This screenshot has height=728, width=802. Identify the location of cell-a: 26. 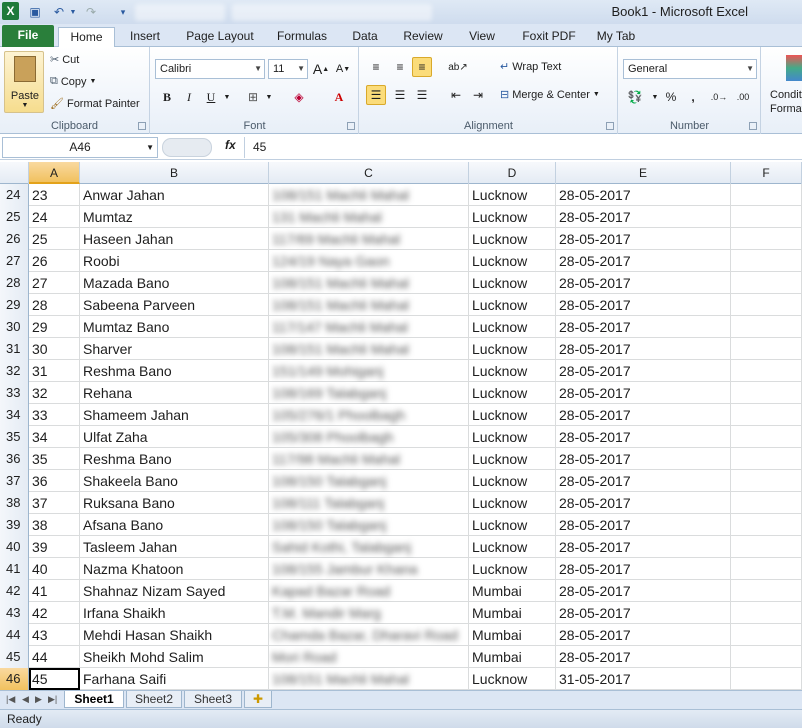
(54, 261).